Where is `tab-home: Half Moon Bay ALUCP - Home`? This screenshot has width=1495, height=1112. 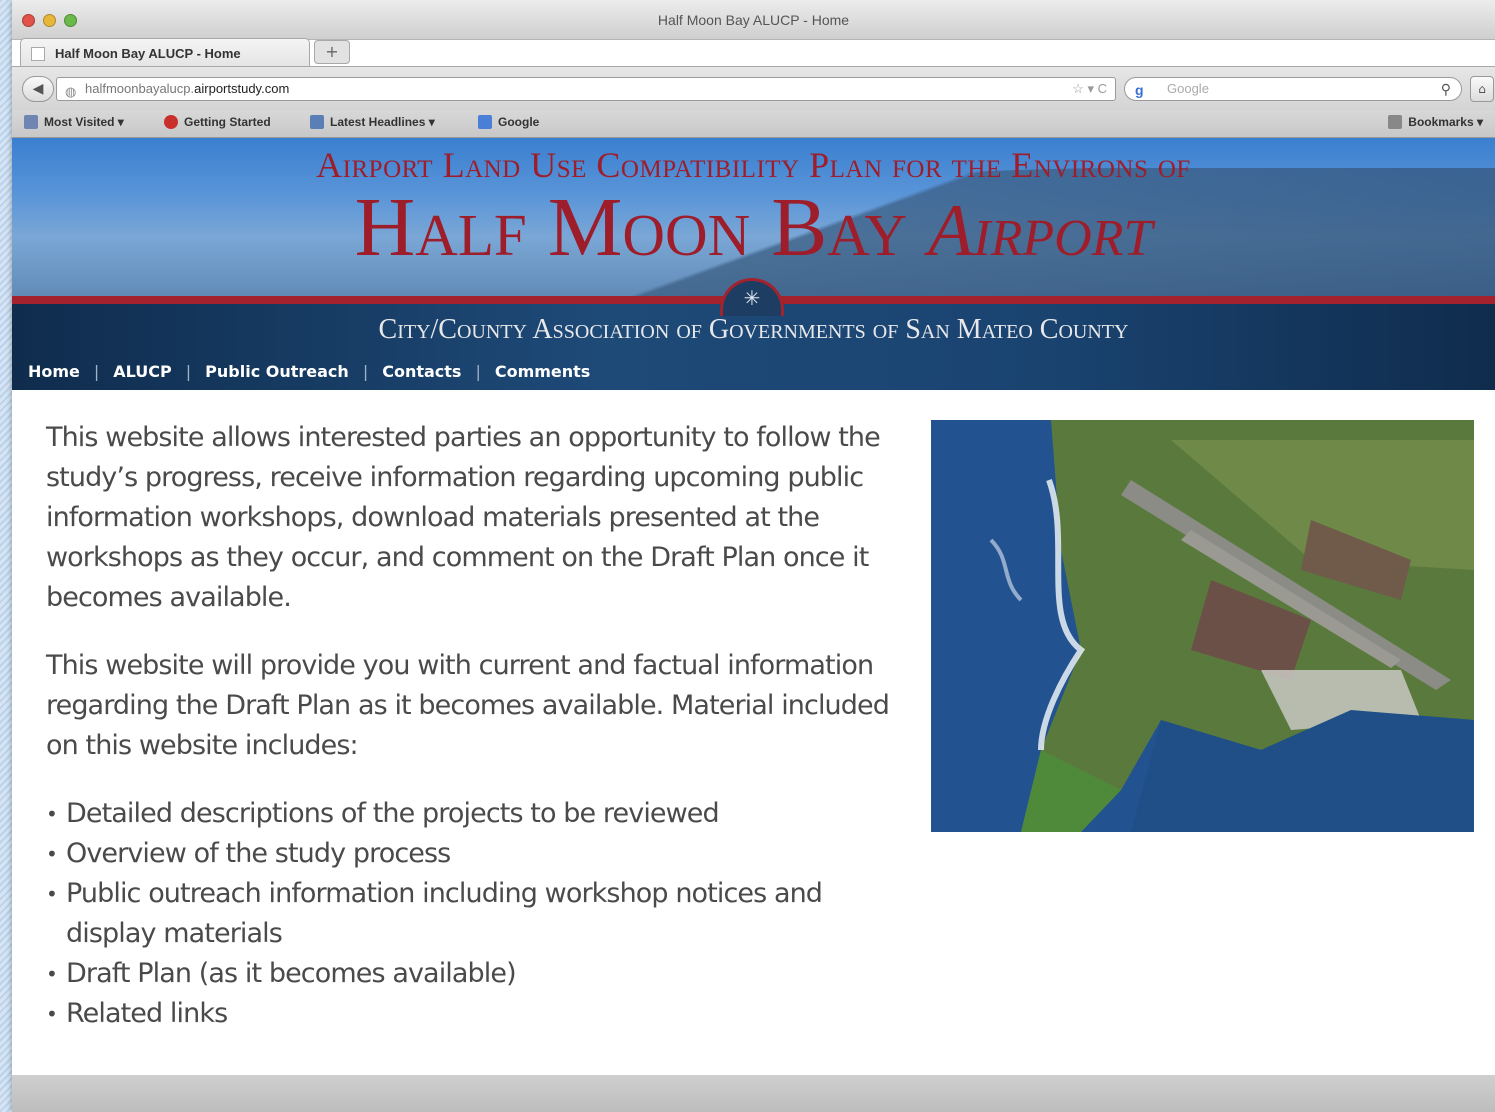 tab-home: Half Moon Bay ALUCP - Home is located at coordinates (165, 53).